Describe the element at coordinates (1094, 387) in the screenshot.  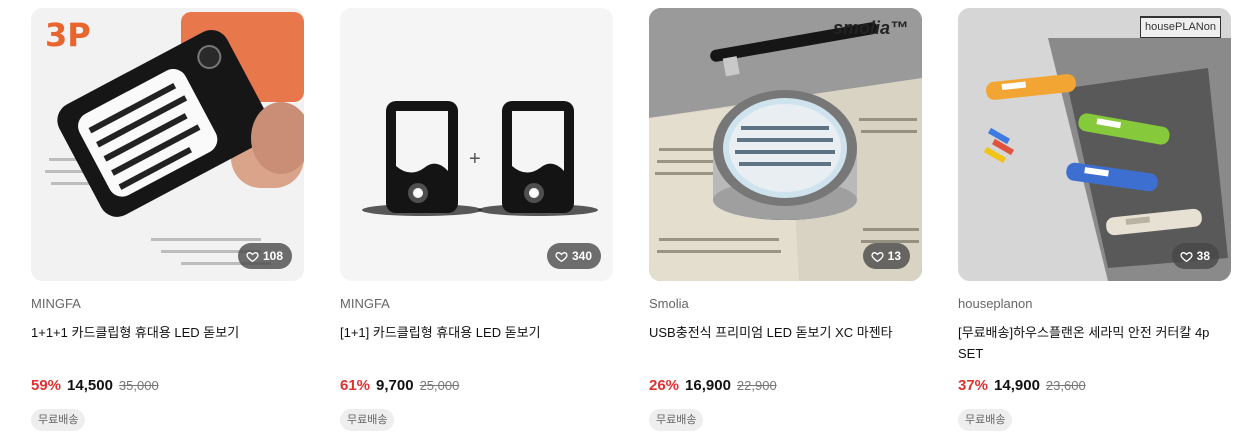
I see `price-row: 37% 14,900 23,600` at that location.